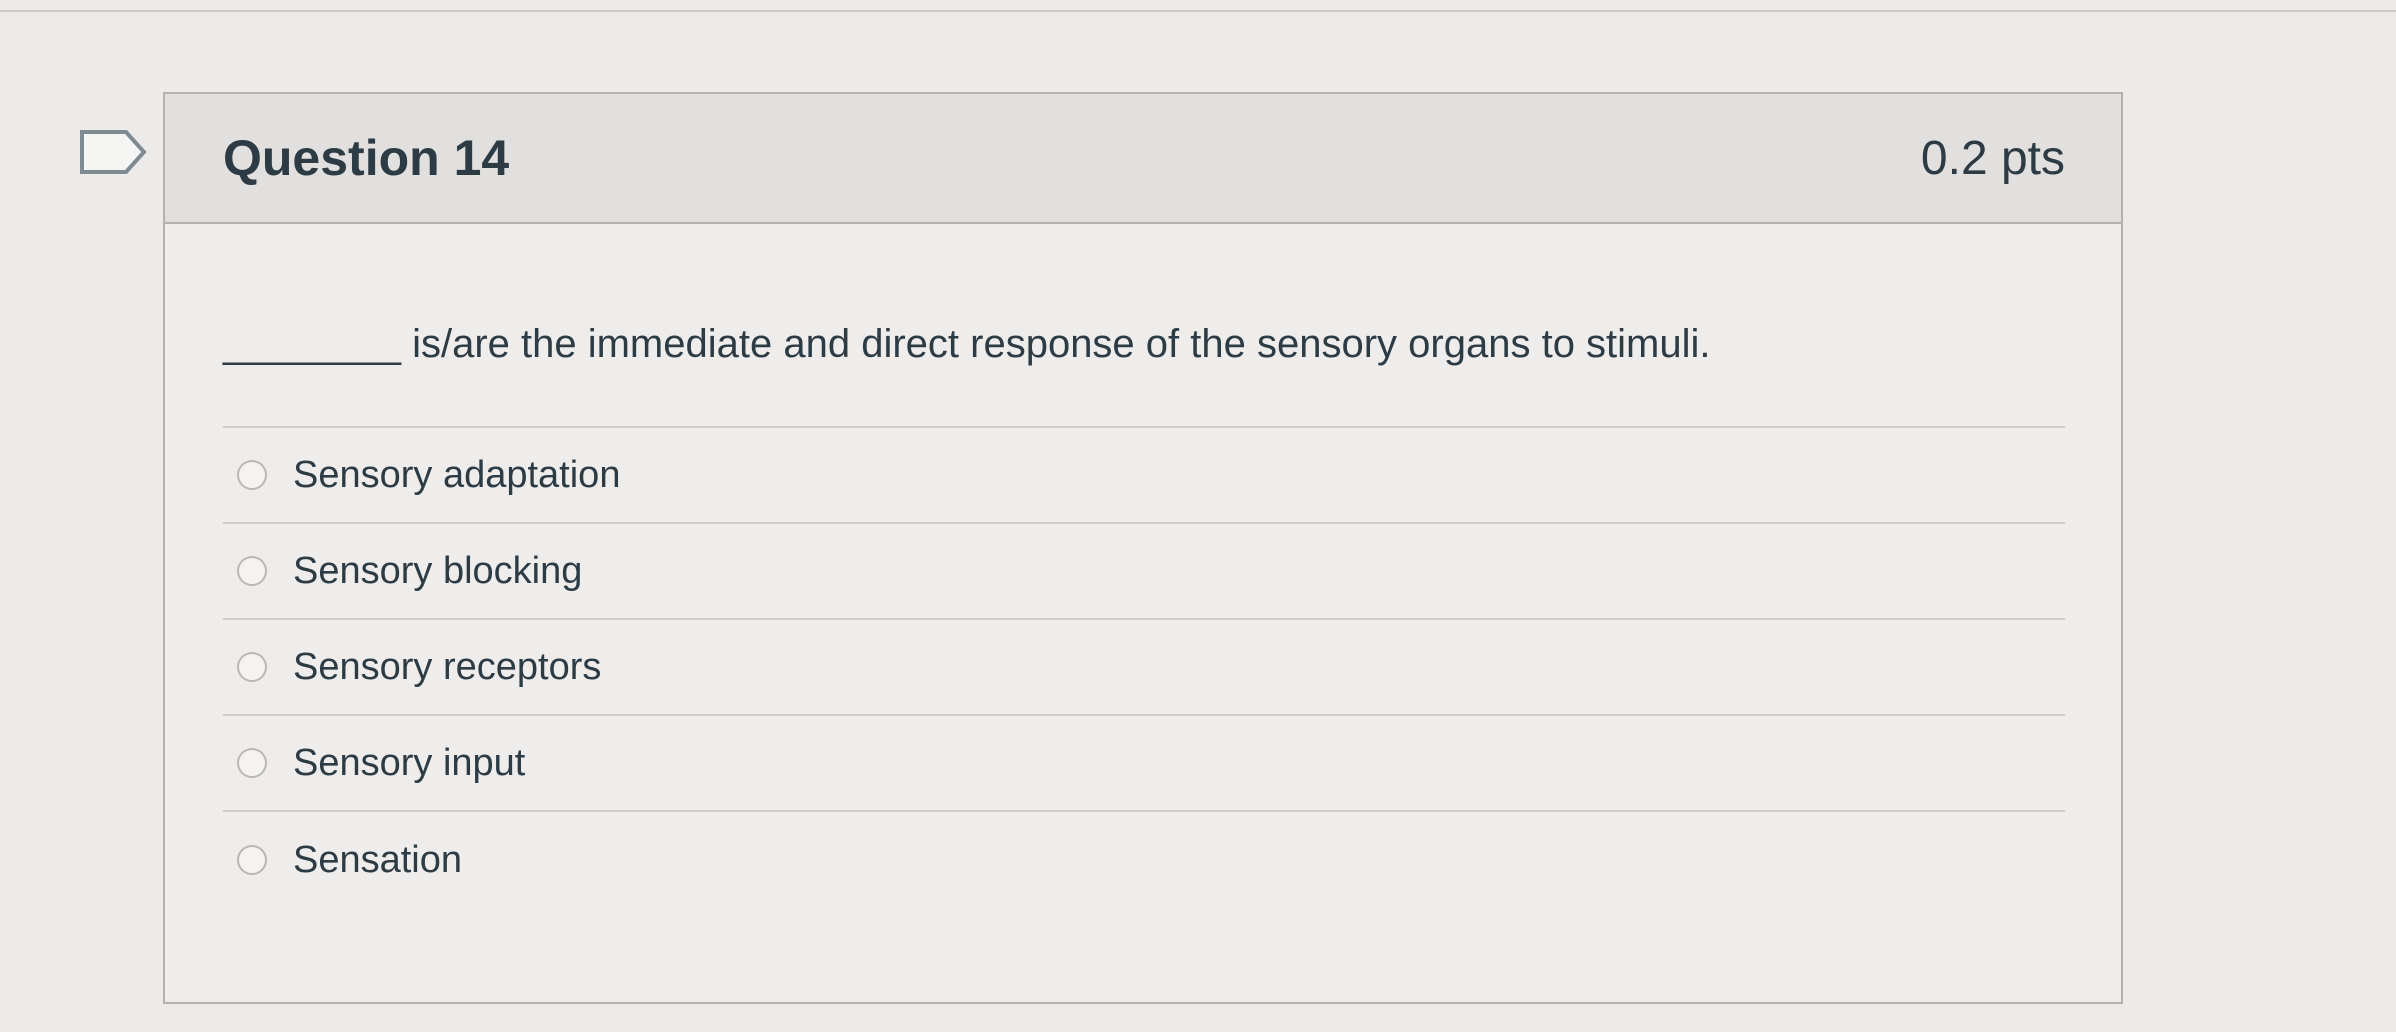 Image resolution: width=2396 pixels, height=1032 pixels. I want to click on question-points: 0.2 pts, so click(1992, 158).